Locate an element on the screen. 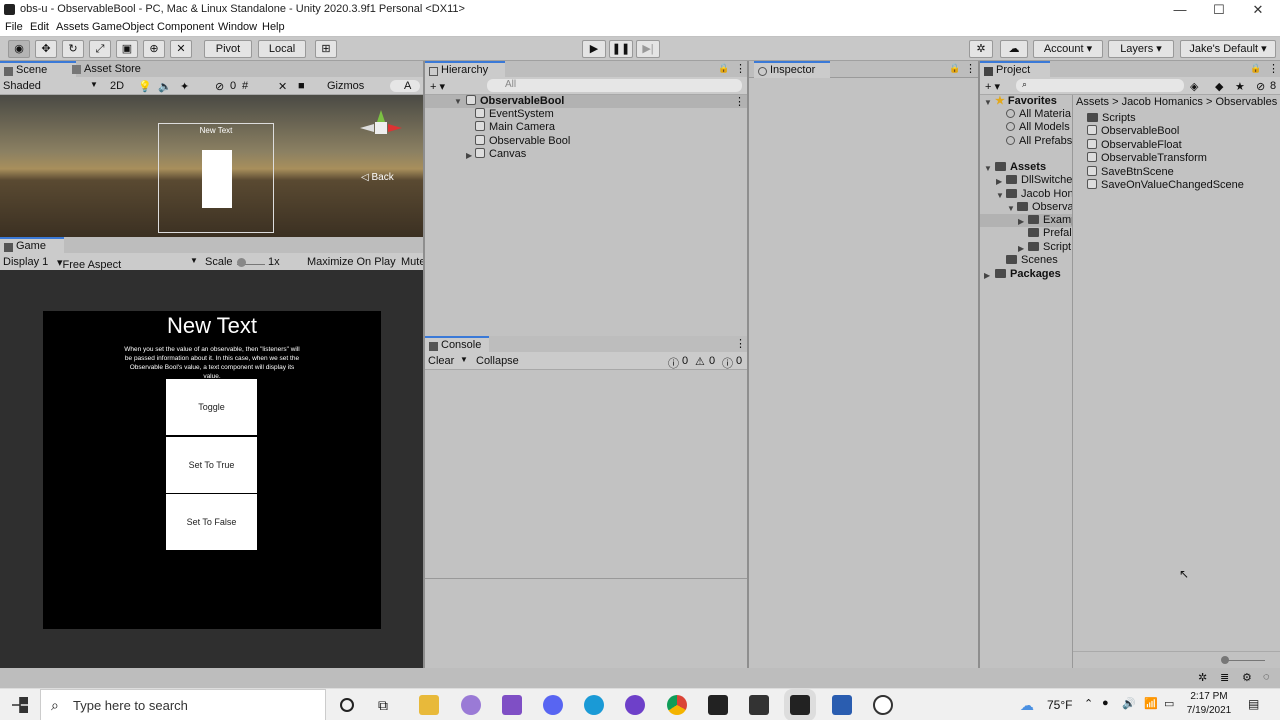  folder-item: Script is located at coordinates (1049, 247).